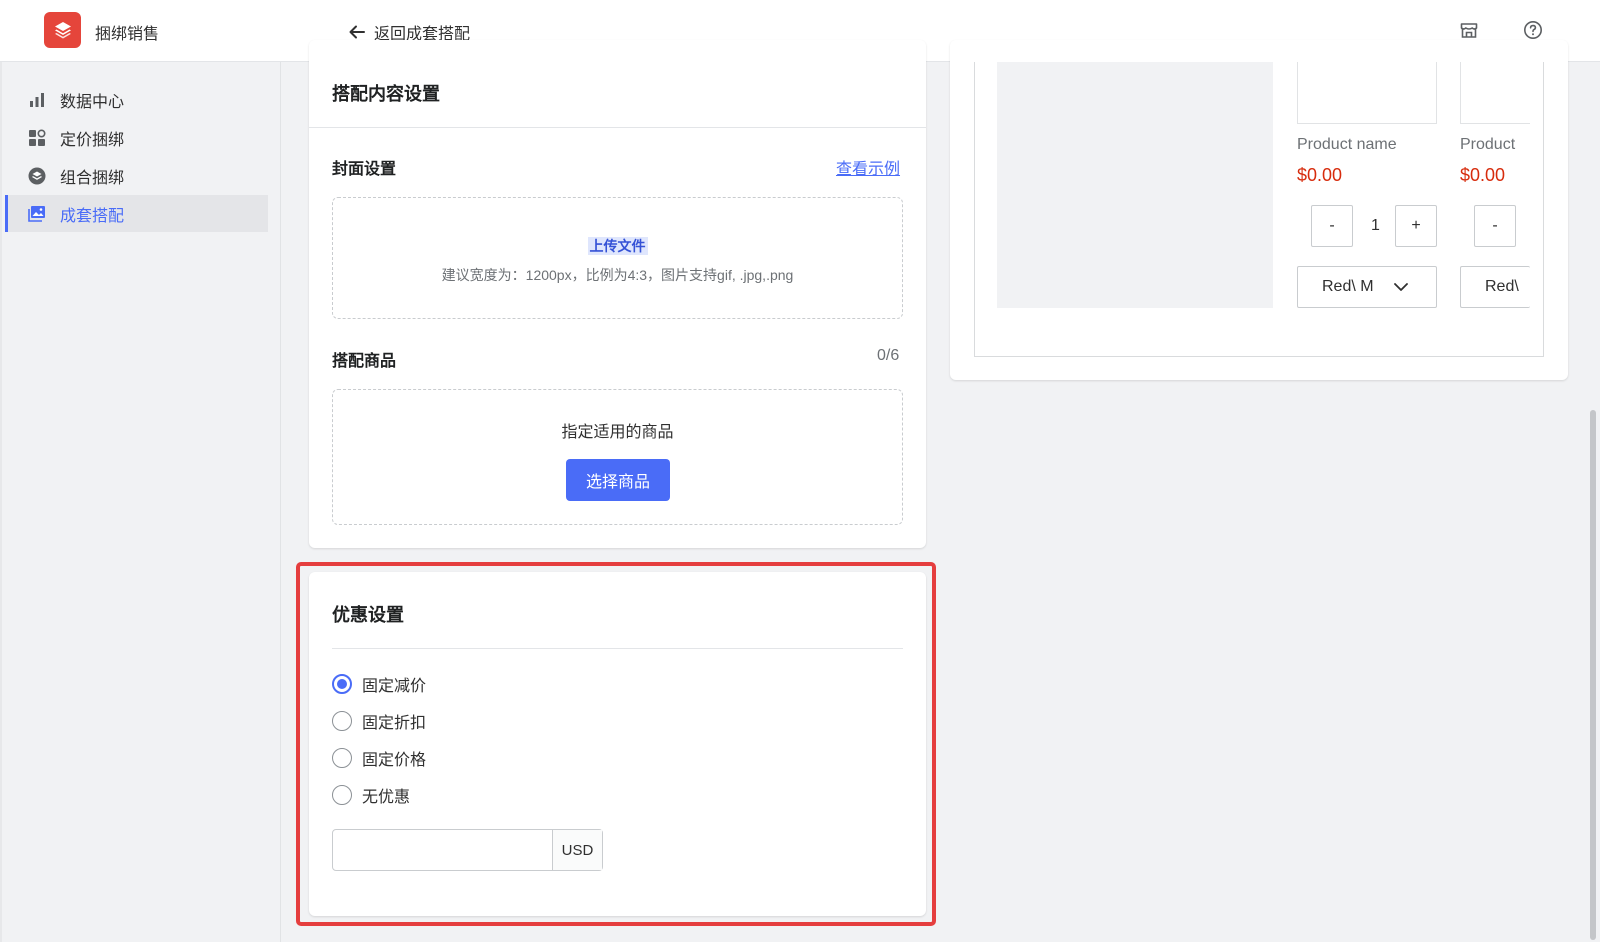 The image size is (1600, 942). I want to click on variant-select: Red\, so click(1495, 287).